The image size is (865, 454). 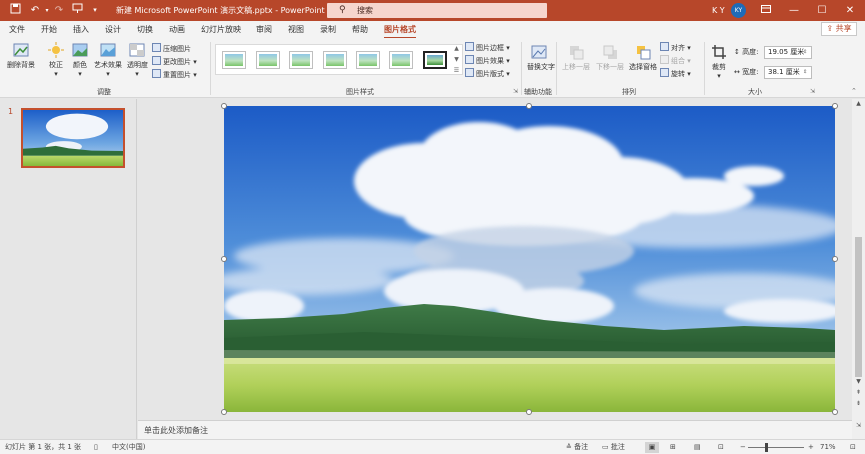 I want to click on reset-picture-button: 重置图片 ▾, so click(x=174, y=74).